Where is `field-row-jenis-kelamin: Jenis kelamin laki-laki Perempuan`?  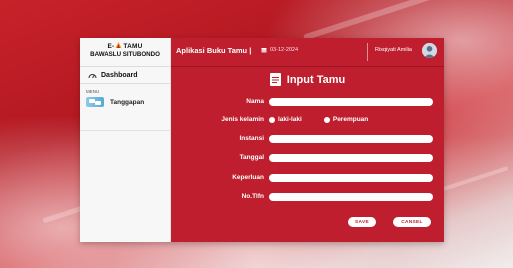 field-row-jenis-kelamin: Jenis kelamin laki-laki Perempuan is located at coordinates (307, 121).